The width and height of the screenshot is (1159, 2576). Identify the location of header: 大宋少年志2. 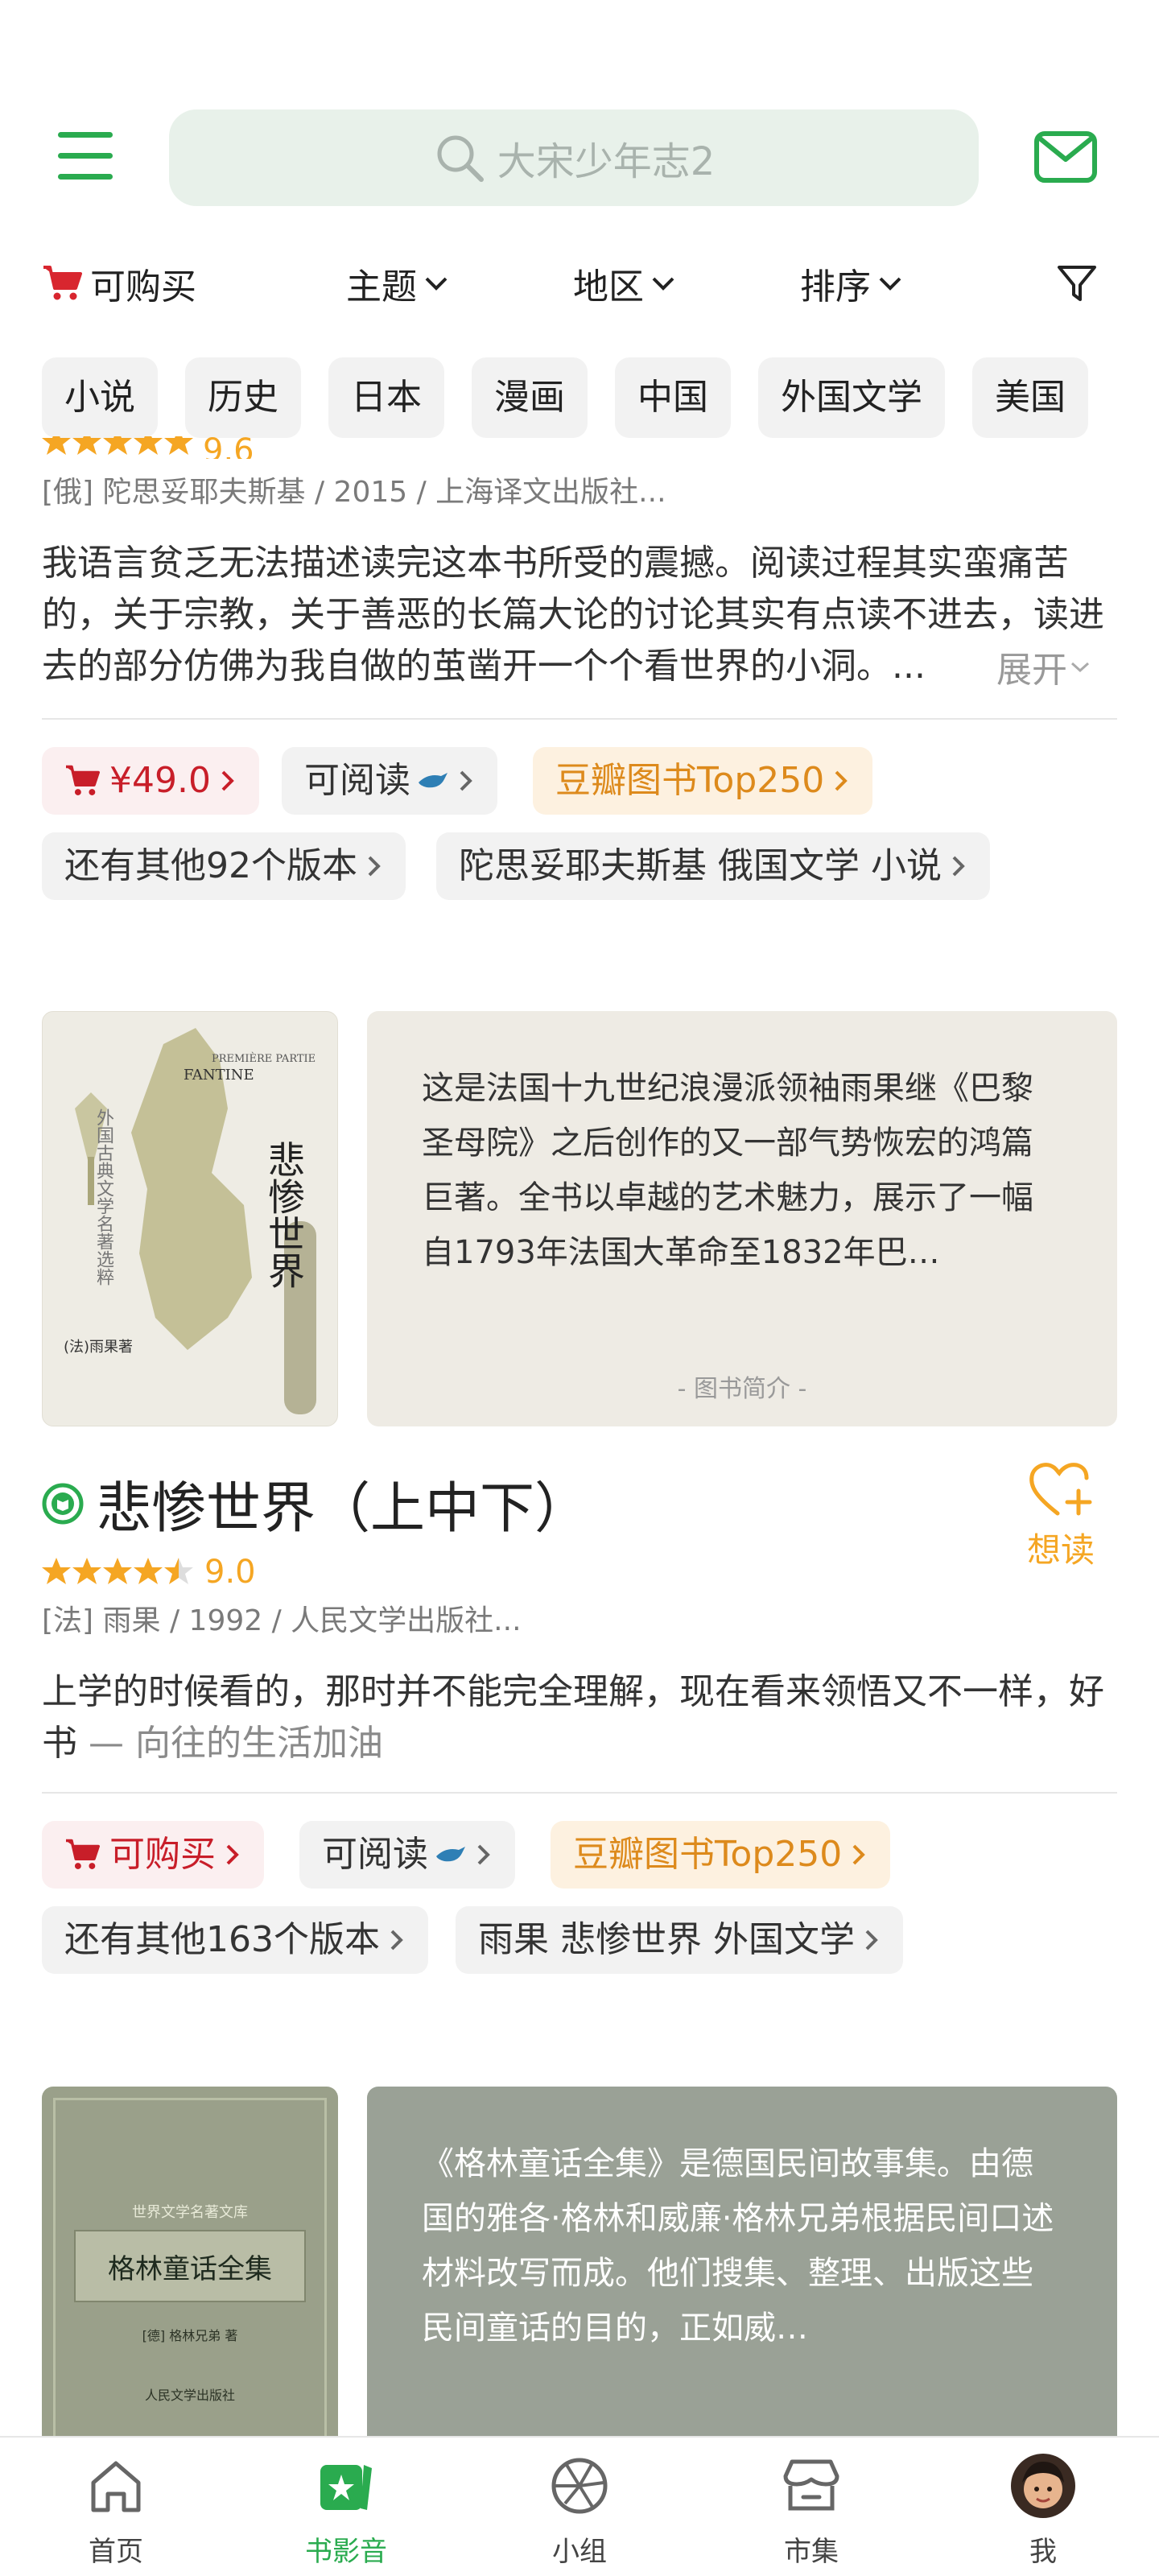
(579, 121).